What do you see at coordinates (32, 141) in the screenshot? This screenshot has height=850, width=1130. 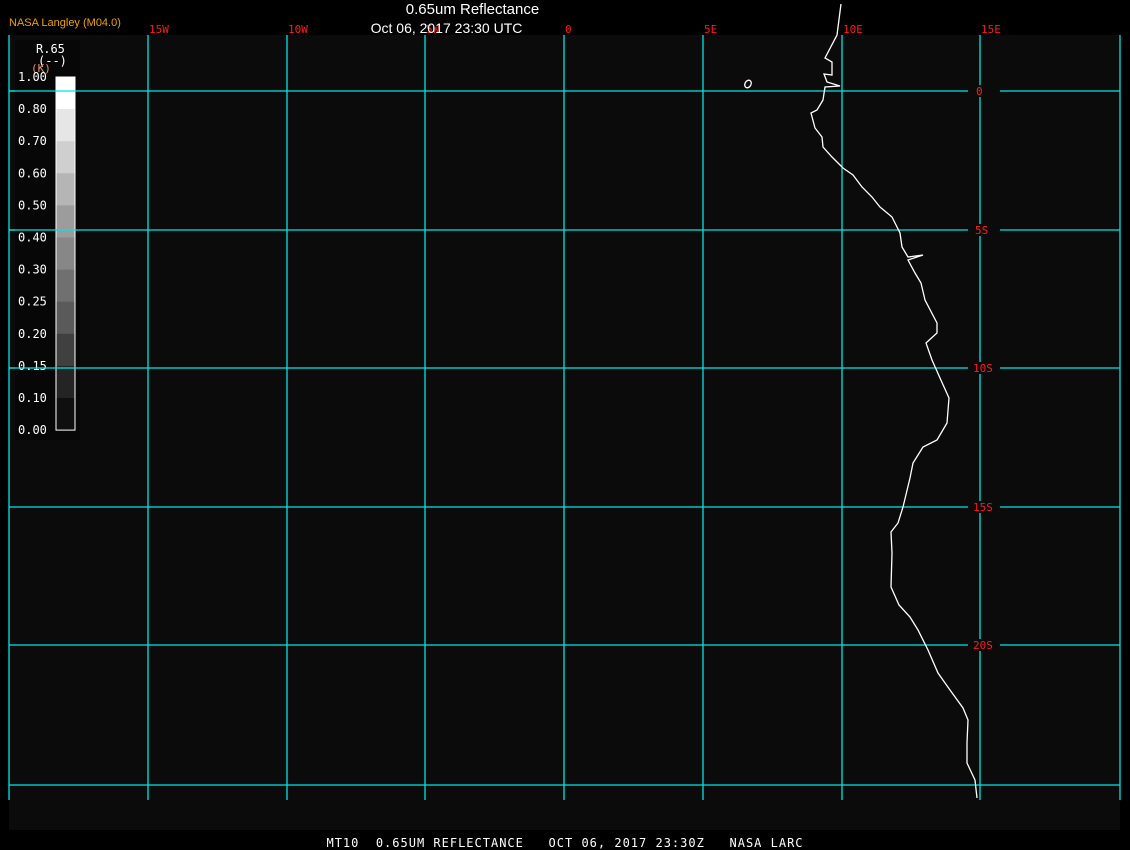 I see `legend-tick-label: 0.70` at bounding box center [32, 141].